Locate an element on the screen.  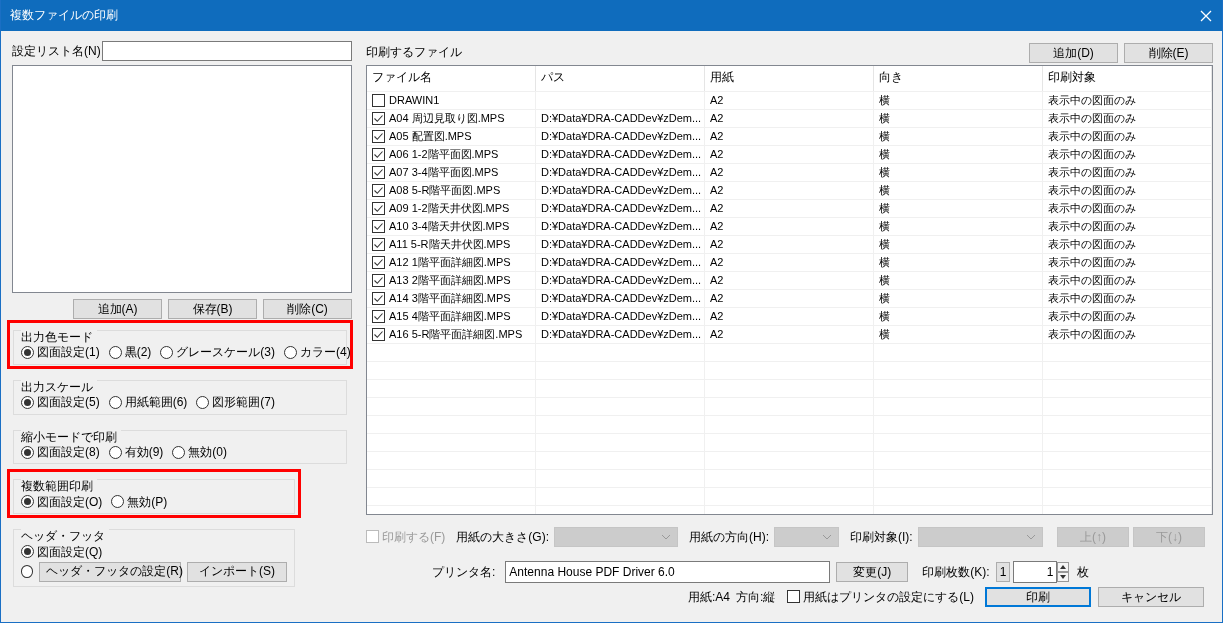
radio-label: 図面設定(Q) is located at coordinates (70, 551).